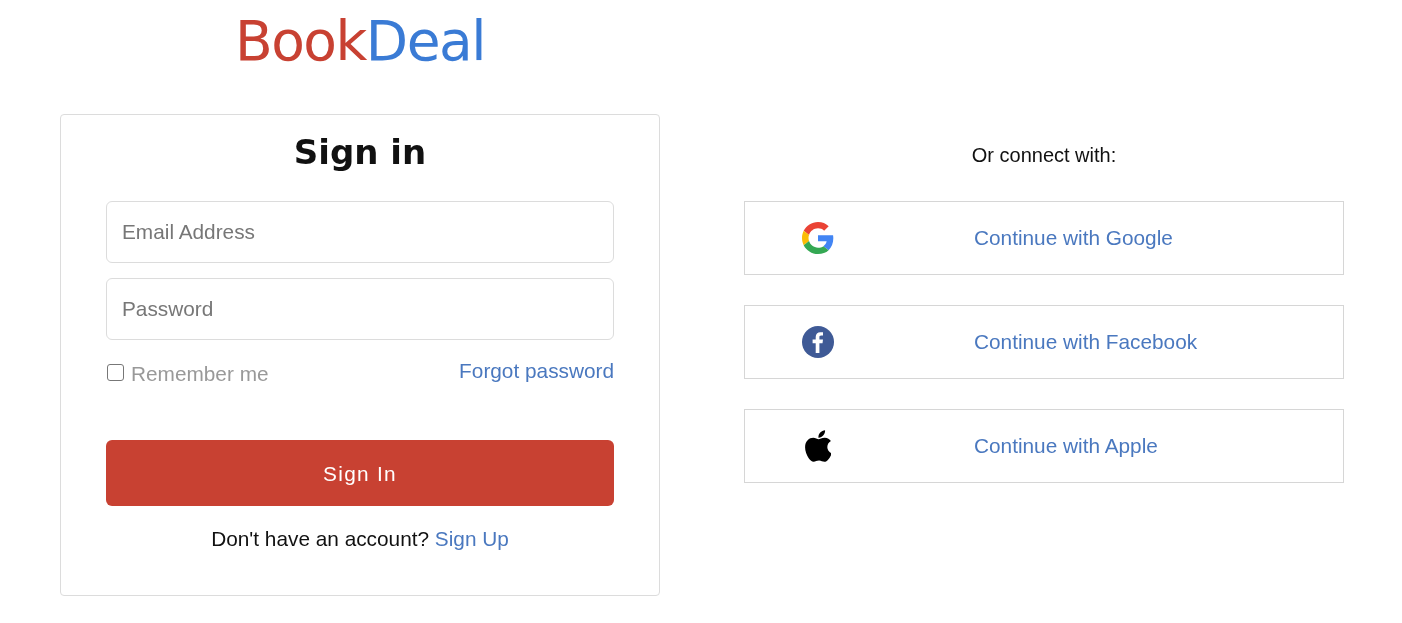  Describe the element at coordinates (360, 232) in the screenshot. I see `email-field: Email Address` at that location.